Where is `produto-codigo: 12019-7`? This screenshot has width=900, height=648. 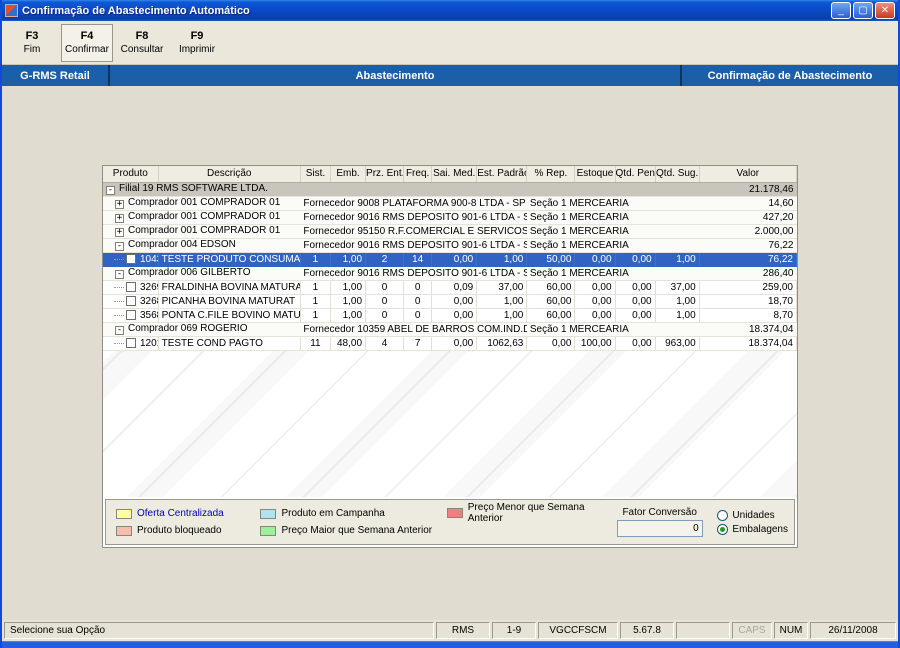
produto-codigo: 12019-7 is located at coordinates (148, 343).